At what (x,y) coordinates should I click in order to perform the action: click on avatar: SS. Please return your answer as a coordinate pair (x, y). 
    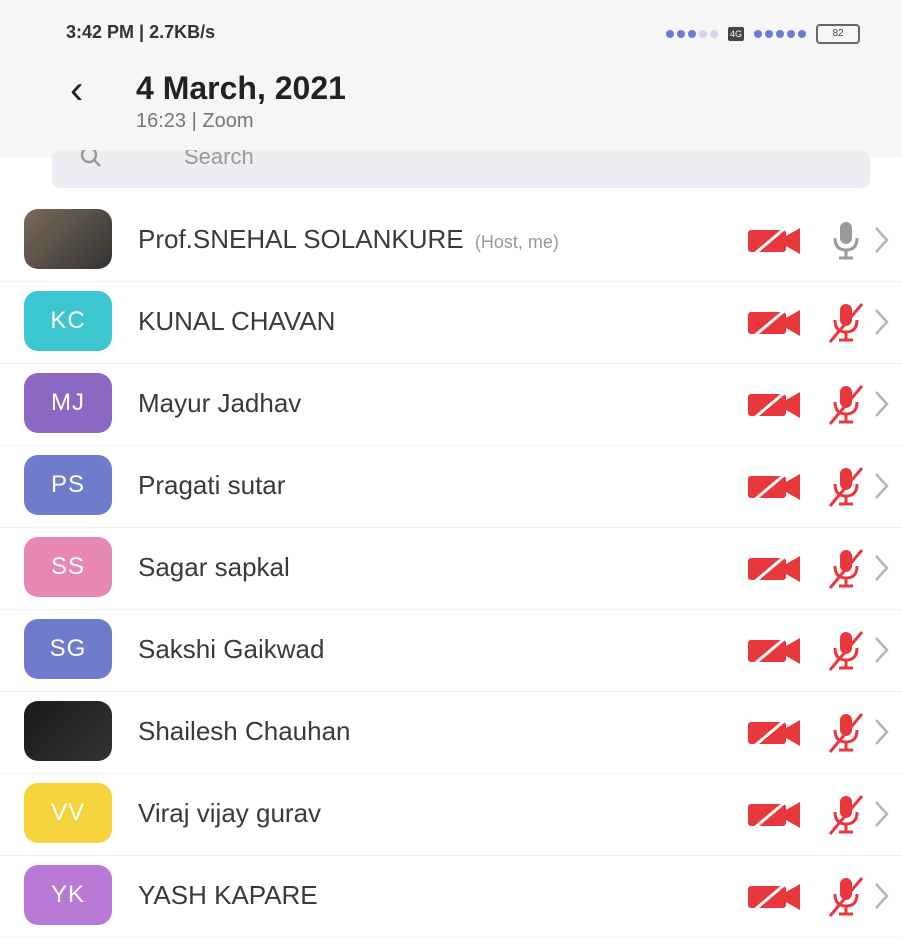
    Looking at the image, I should click on (68, 567).